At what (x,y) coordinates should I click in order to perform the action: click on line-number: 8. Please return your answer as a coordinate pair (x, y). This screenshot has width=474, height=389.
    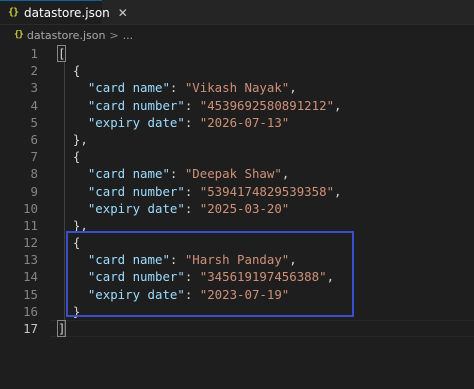
    Looking at the image, I should click on (34, 174).